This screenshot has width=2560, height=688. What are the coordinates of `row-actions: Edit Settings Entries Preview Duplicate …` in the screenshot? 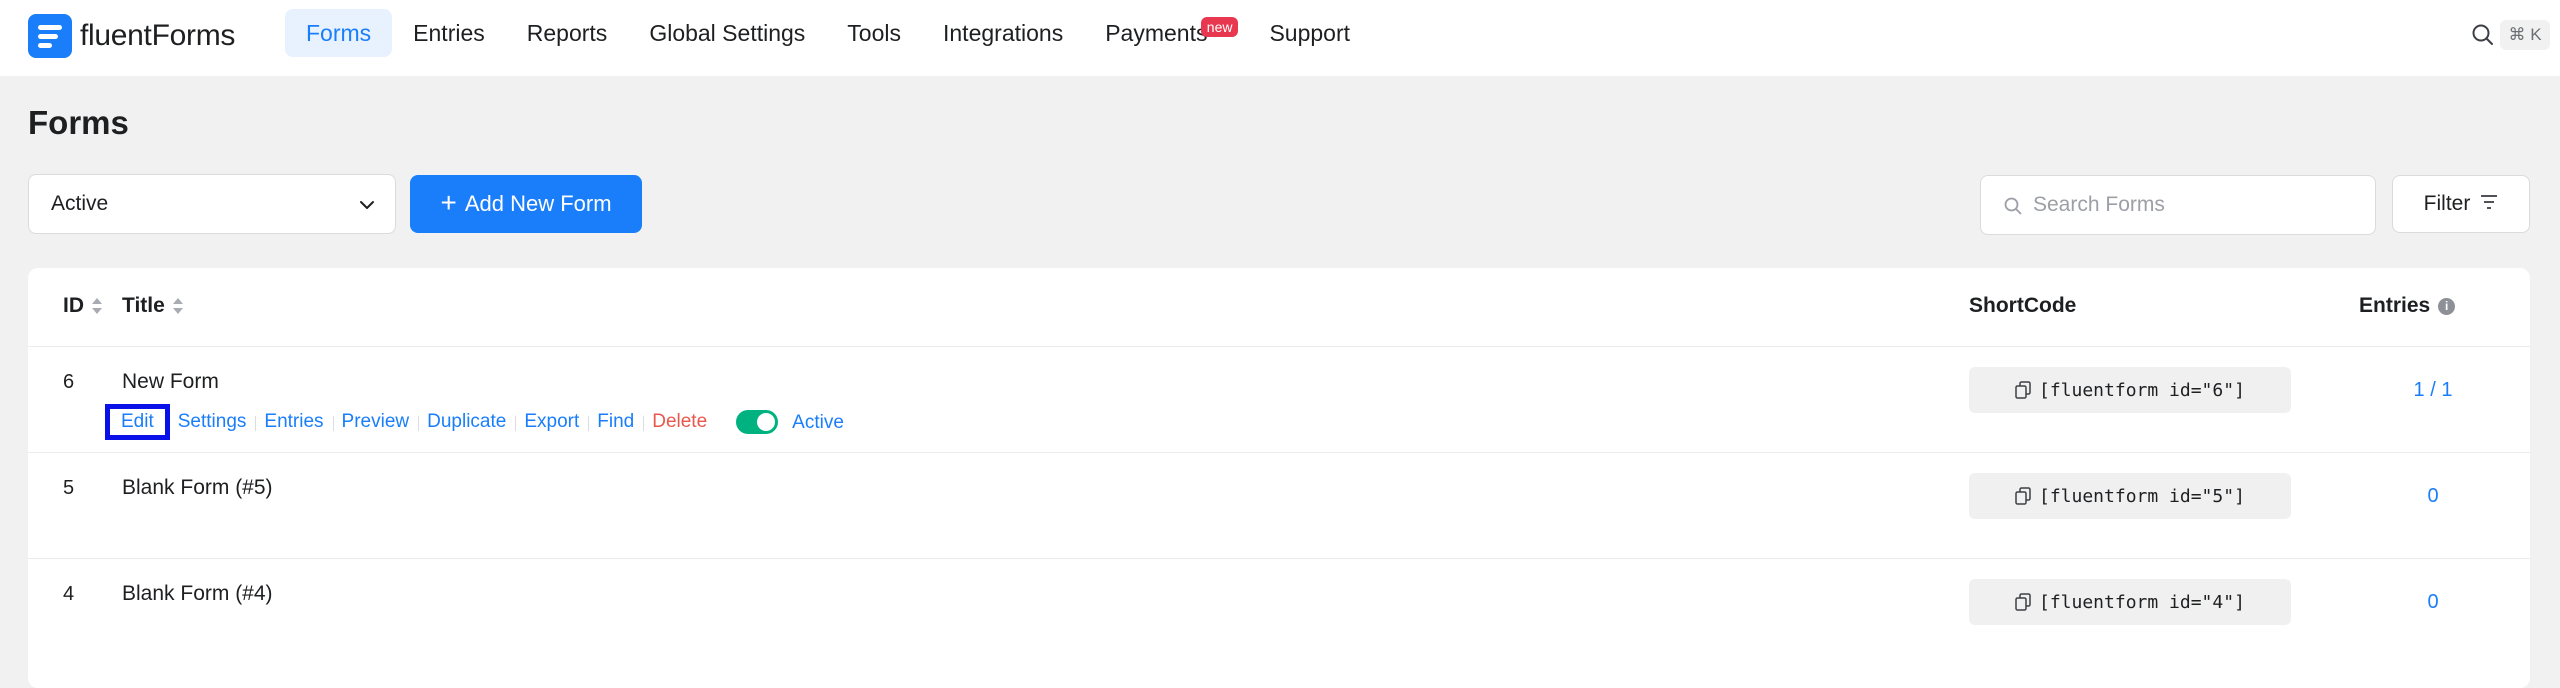 It's located at (474, 422).